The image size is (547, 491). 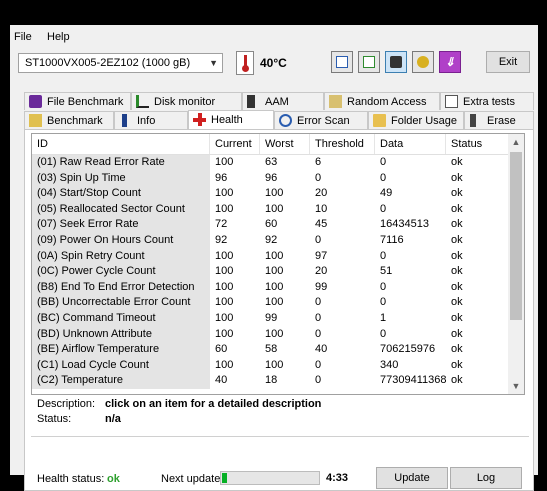 What do you see at coordinates (221, 177) in the screenshot?
I see `cell-current: 96` at bounding box center [221, 177].